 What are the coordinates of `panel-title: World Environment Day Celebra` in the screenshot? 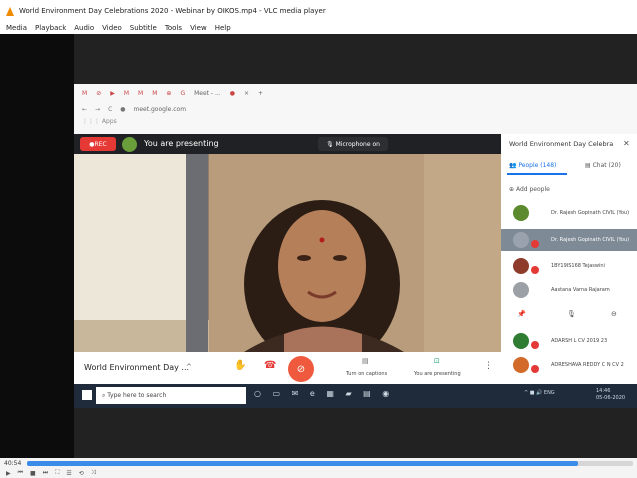 It's located at (561, 144).